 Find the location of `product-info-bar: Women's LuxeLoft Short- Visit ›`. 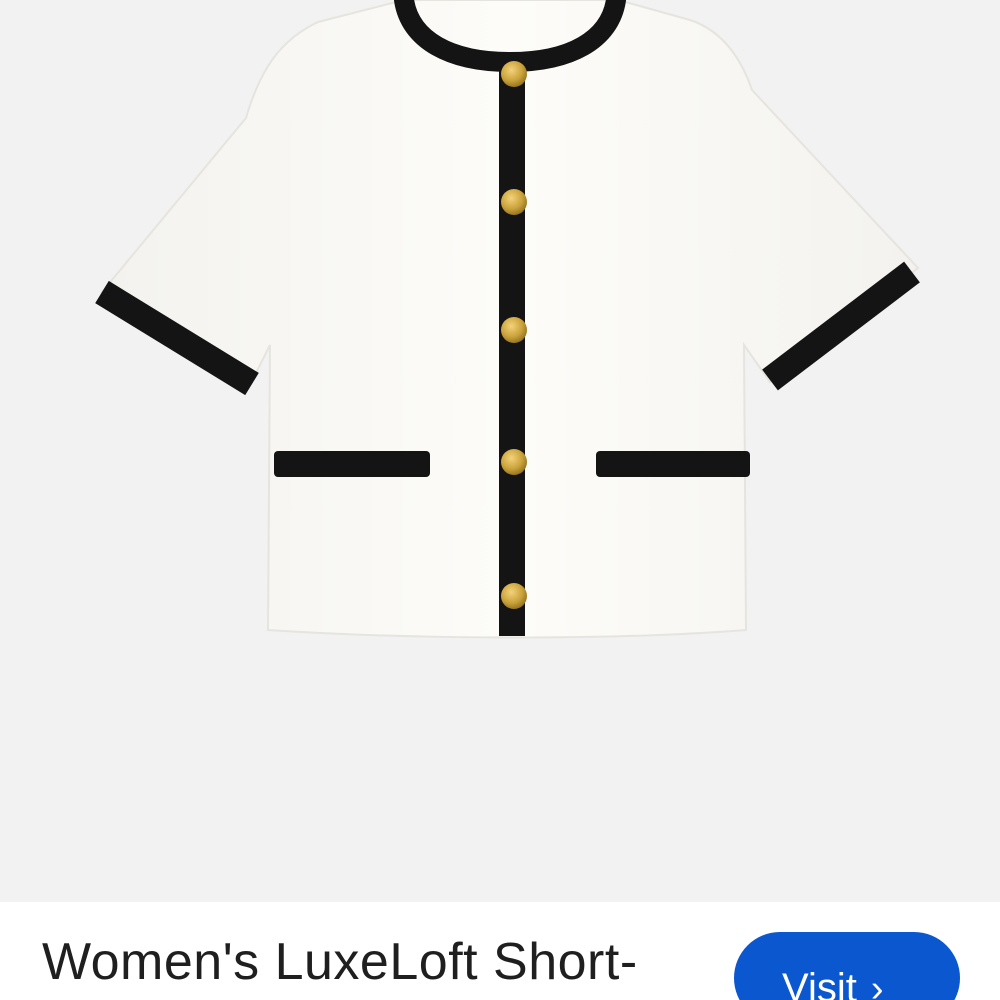

product-info-bar: Women's LuxeLoft Short- Visit › is located at coordinates (500, 951).